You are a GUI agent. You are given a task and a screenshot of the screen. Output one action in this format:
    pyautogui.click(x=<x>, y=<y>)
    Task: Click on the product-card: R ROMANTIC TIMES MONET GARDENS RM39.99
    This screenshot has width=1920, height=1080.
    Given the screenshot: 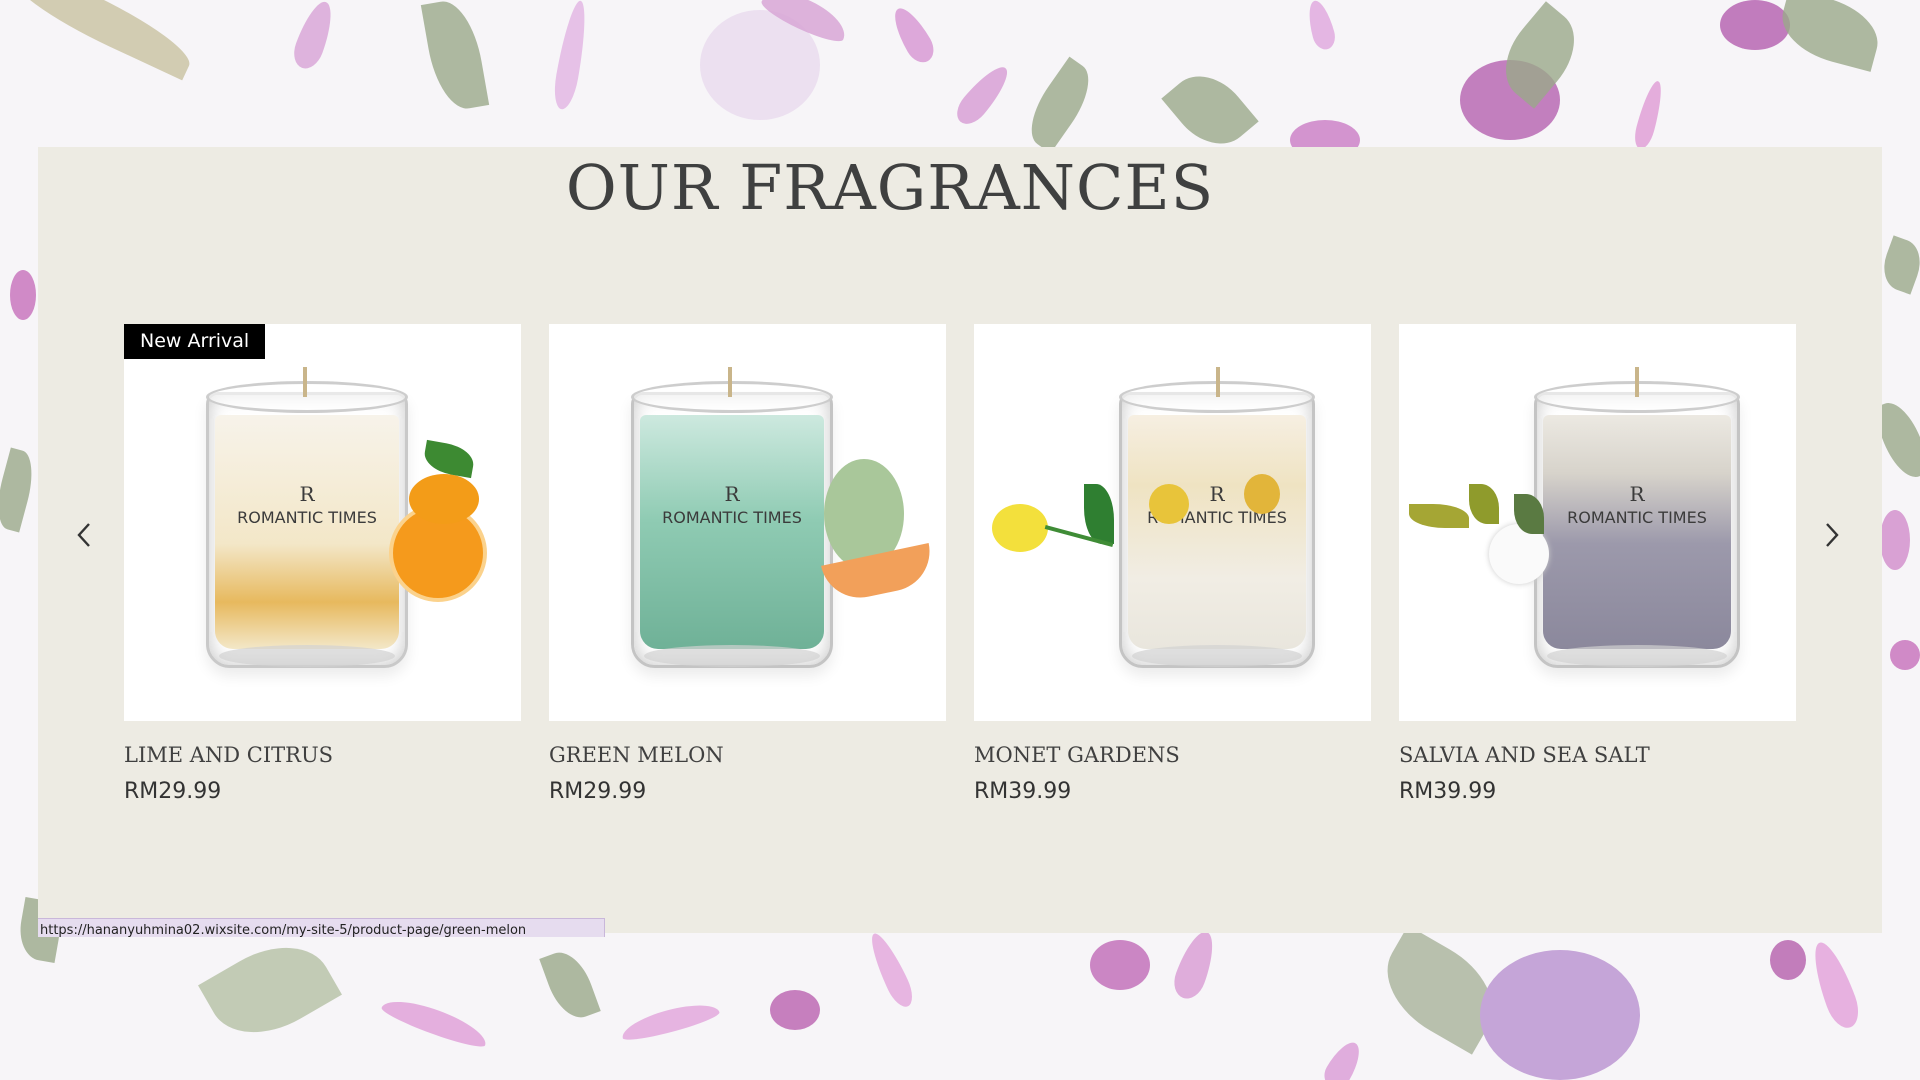 What is the action you would take?
    pyautogui.click(x=1172, y=564)
    